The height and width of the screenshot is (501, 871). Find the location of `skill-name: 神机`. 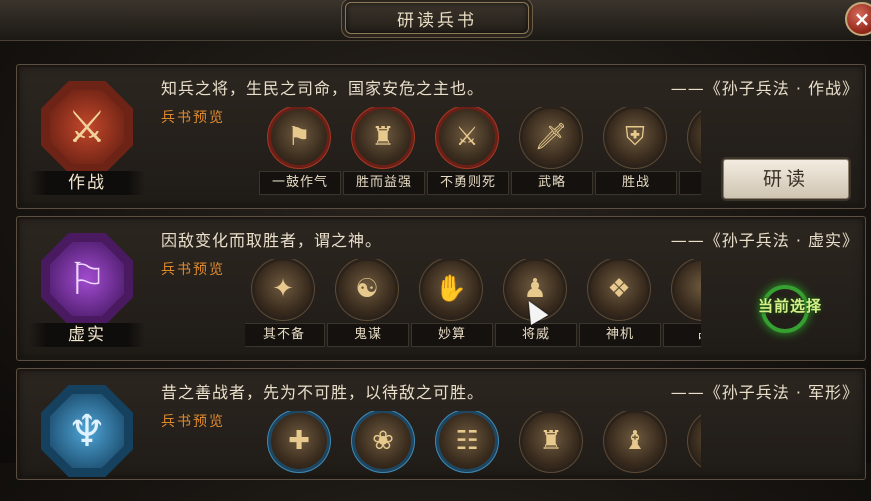

skill-name: 神机 is located at coordinates (620, 335).